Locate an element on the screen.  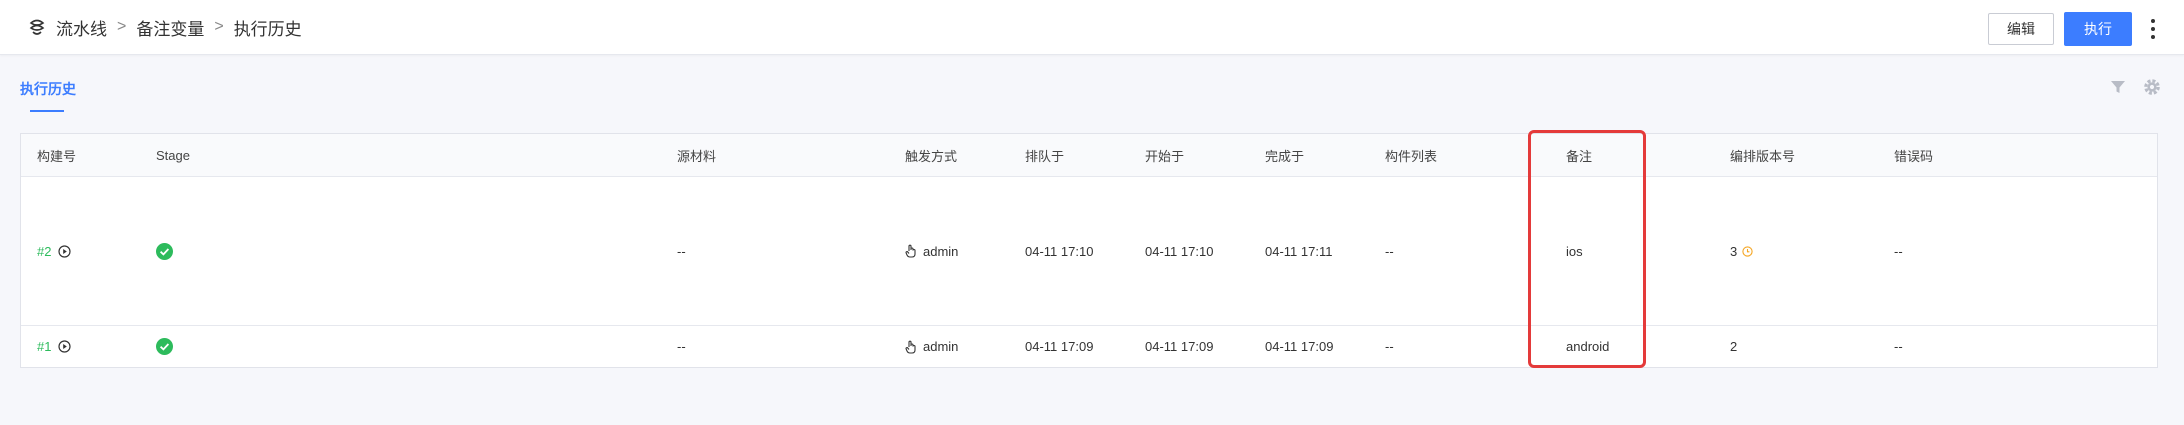
column-header-queued: 排队于 is located at coordinates (1045, 156).